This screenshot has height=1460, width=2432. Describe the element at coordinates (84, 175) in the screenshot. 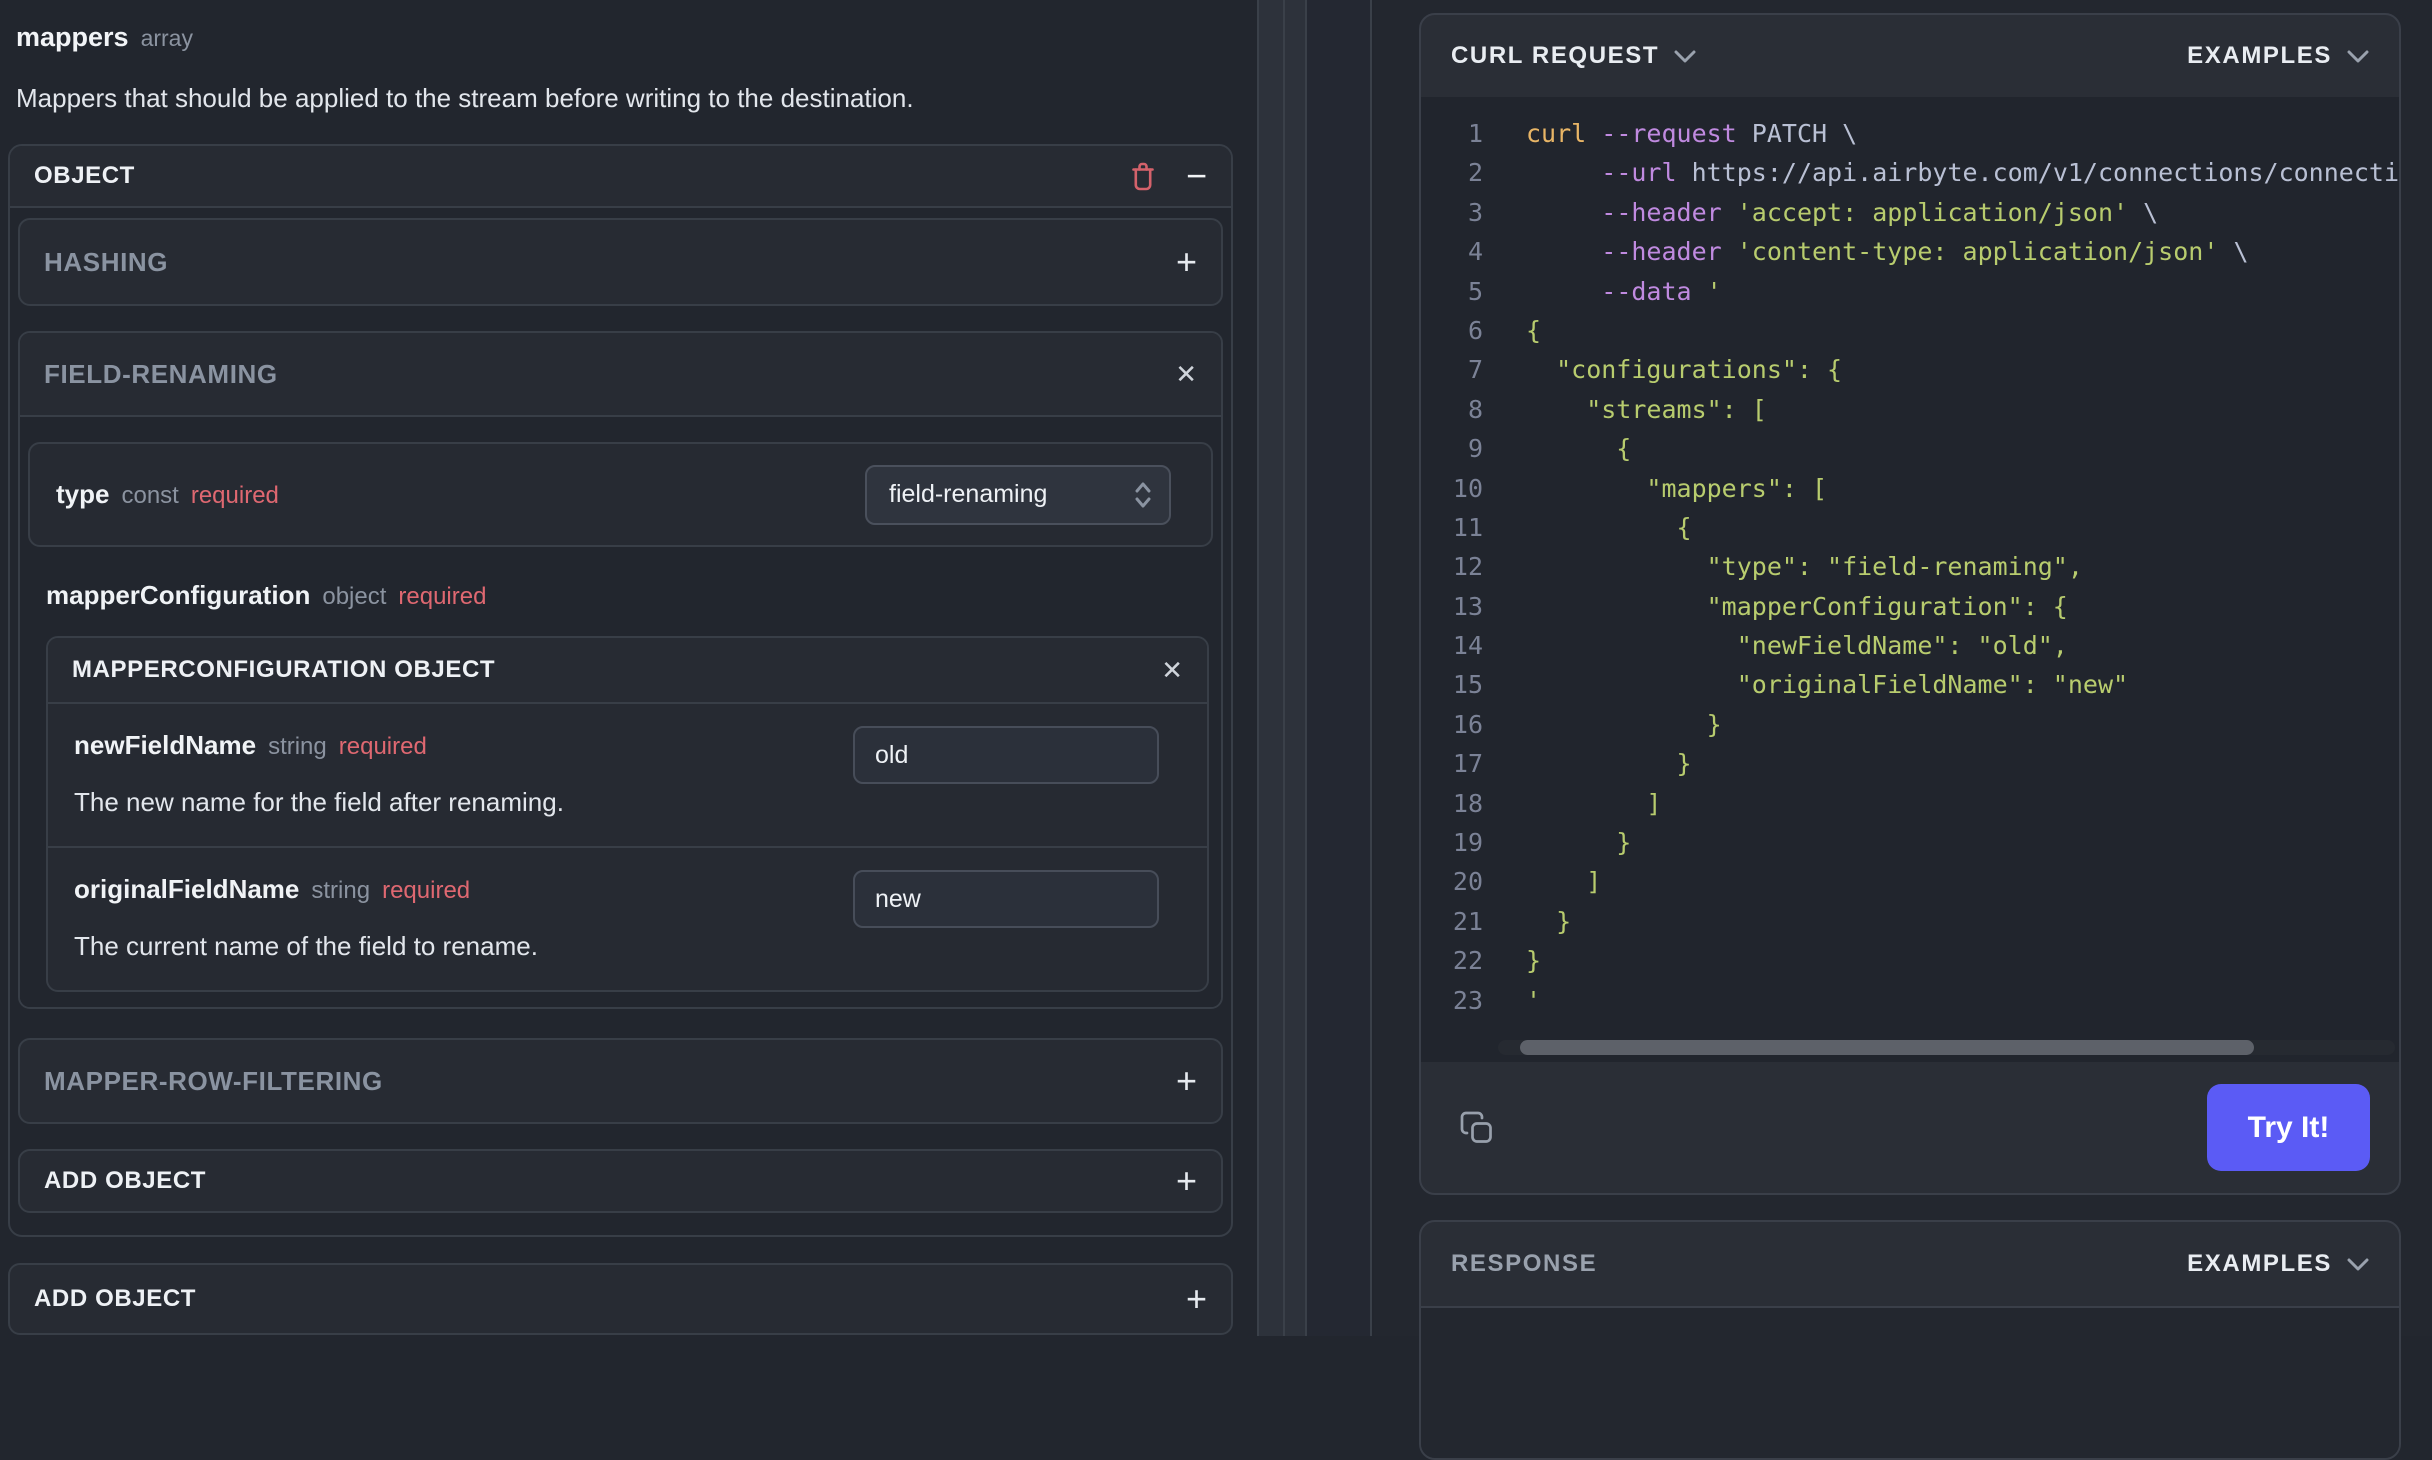

I see `object-item-label: OBJECT` at that location.